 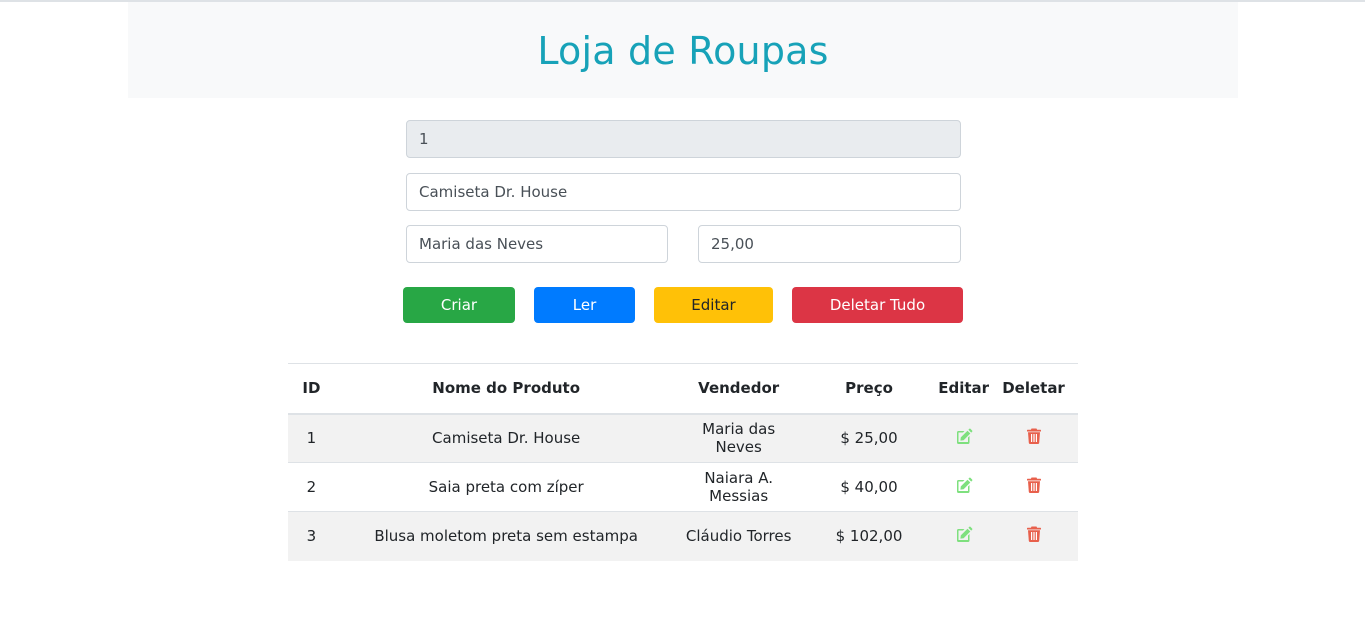 What do you see at coordinates (506, 388) in the screenshot?
I see `column-header-product-name: Nome do Produto` at bounding box center [506, 388].